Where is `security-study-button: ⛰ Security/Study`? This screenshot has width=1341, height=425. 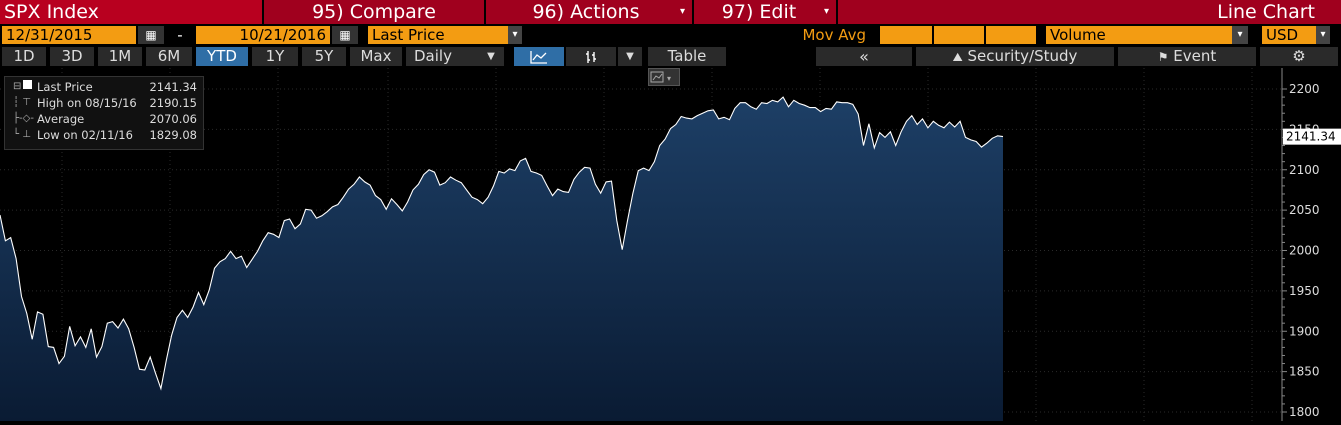
security-study-button: ⛰ Security/Study is located at coordinates (1015, 56).